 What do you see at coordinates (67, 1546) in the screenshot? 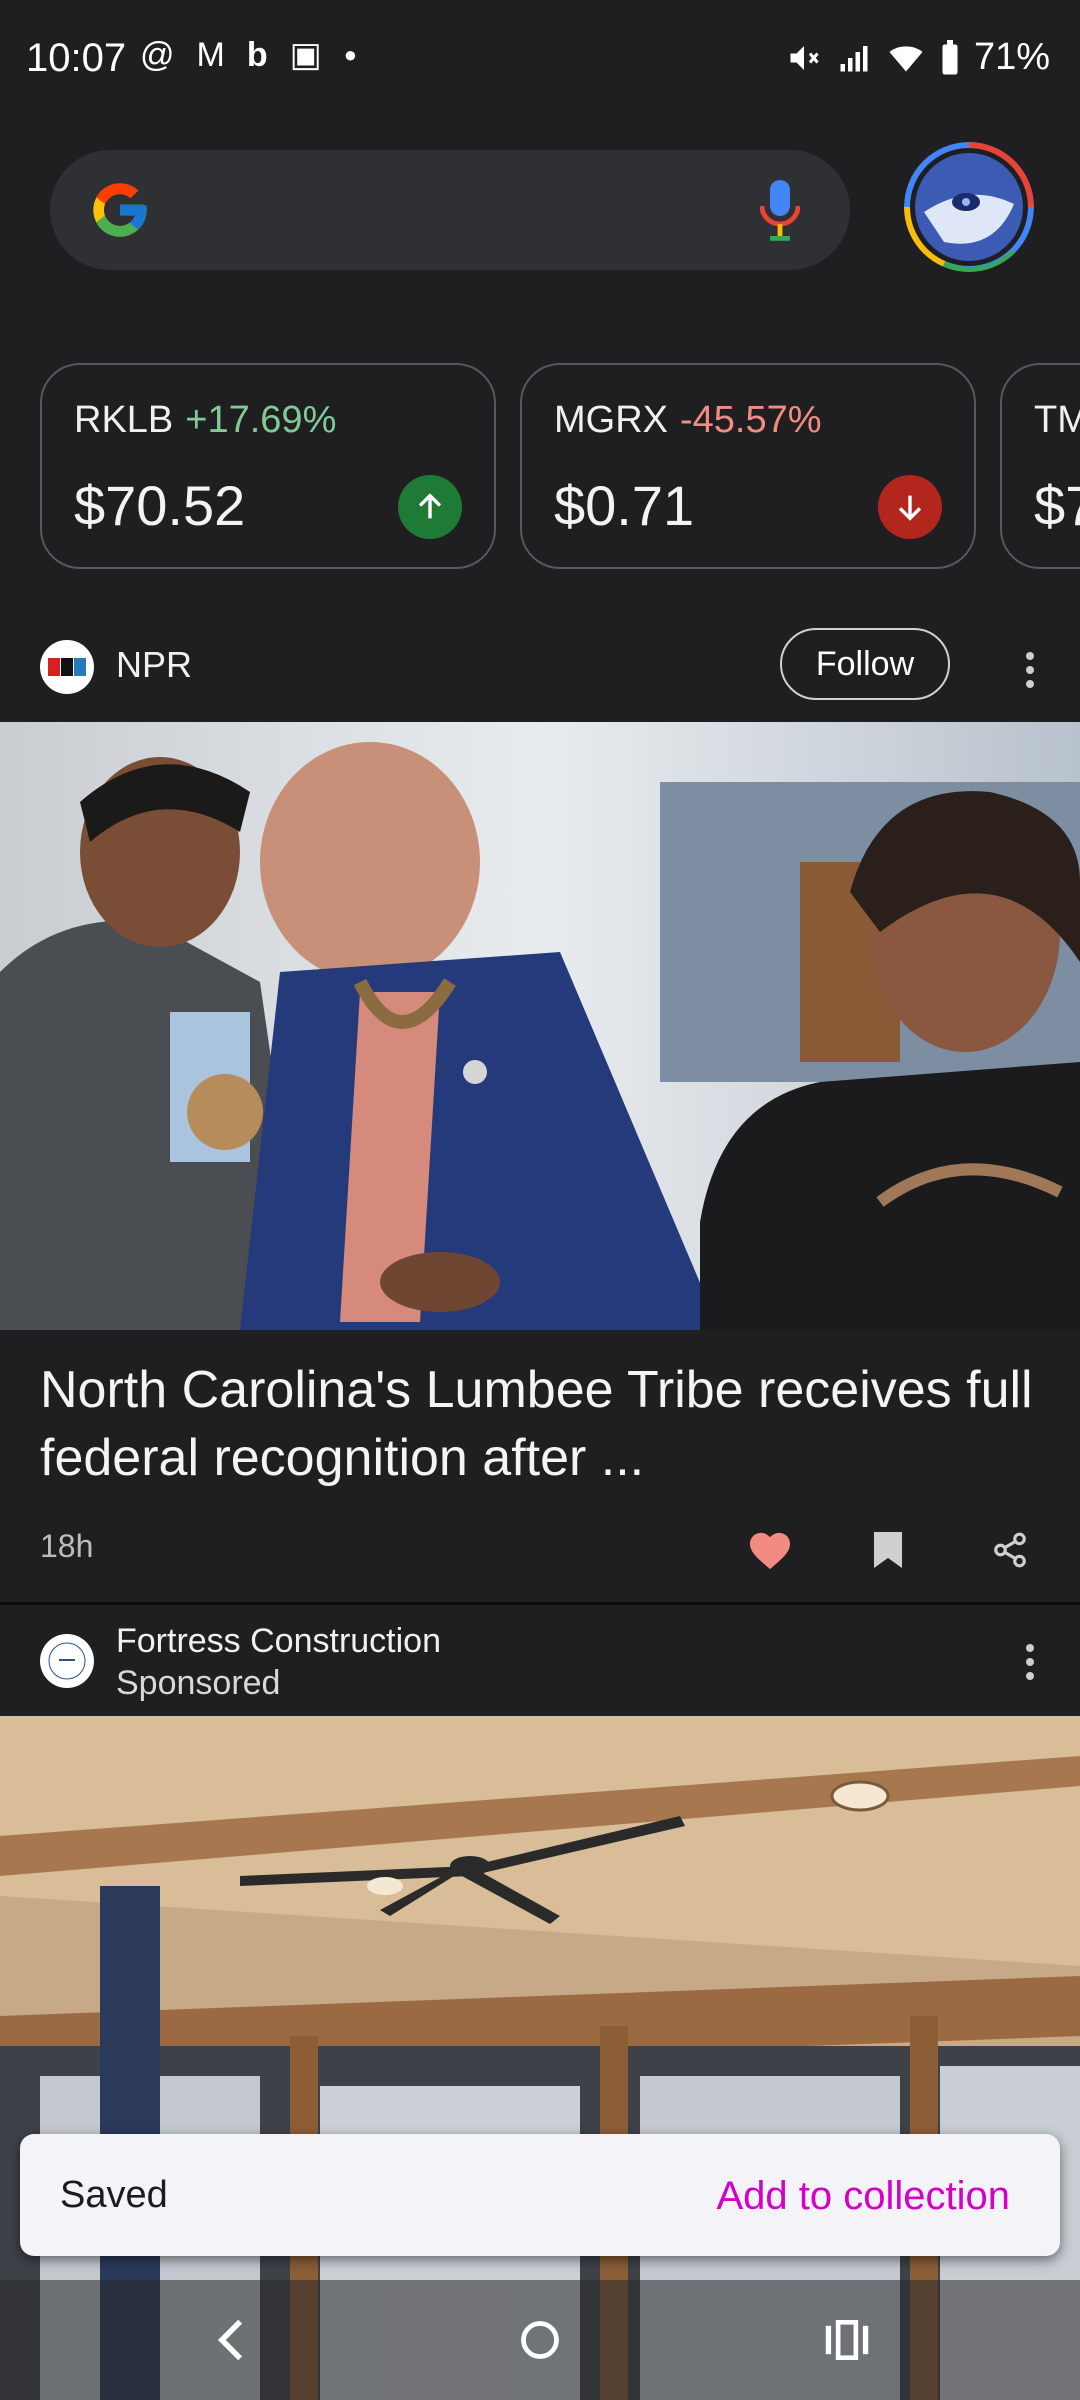
I see `article-time: 18h` at bounding box center [67, 1546].